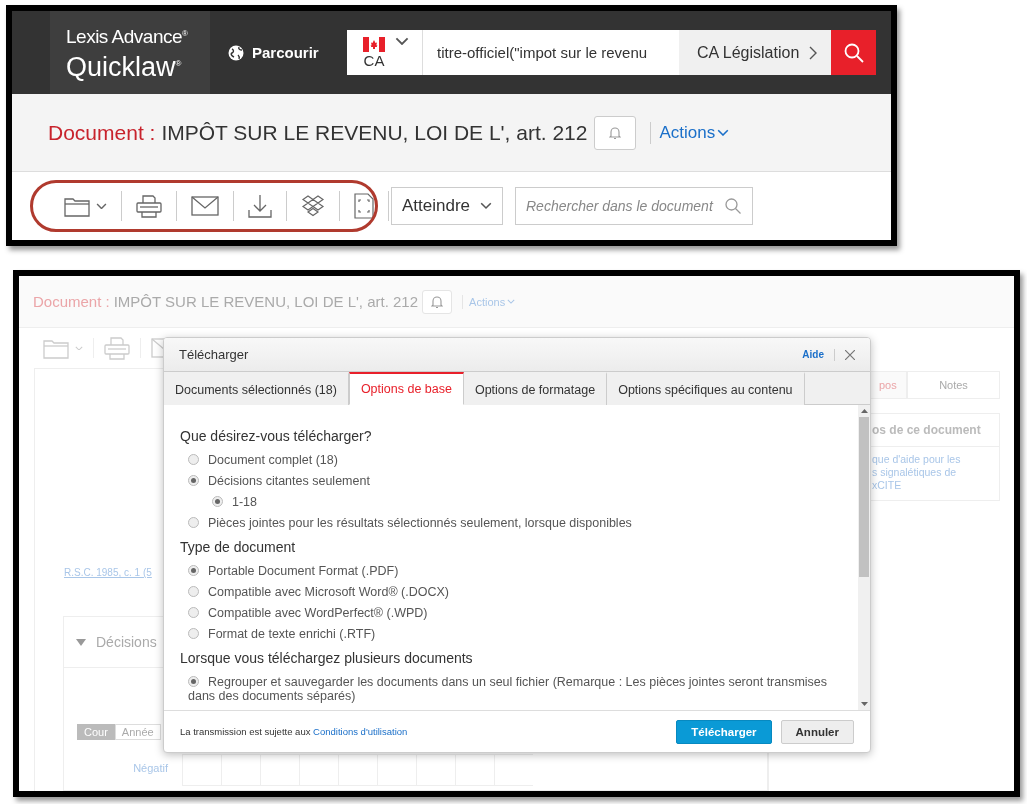 The height and width of the screenshot is (804, 1027). Describe the element at coordinates (511, 523) in the screenshot. I see `radio-option: Pièces jointes pour les résultats sélectionnés seulement, lorsque disponibles` at that location.